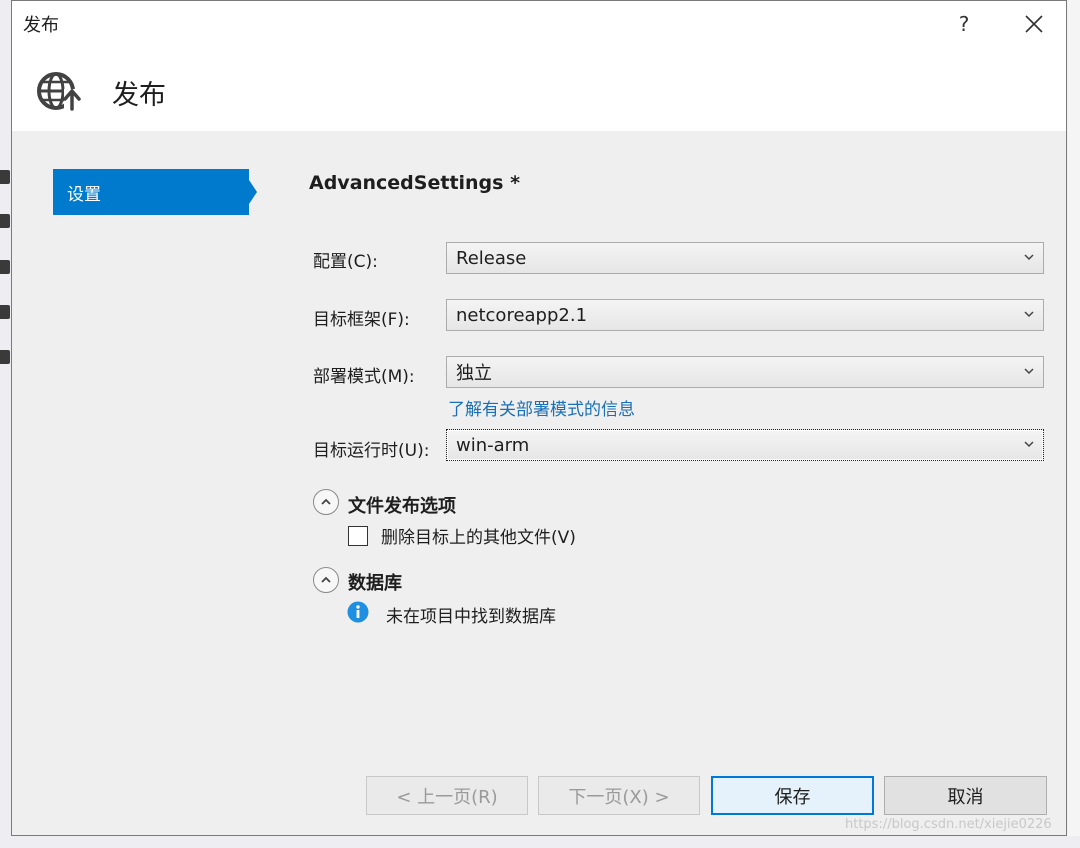  What do you see at coordinates (493, 445) in the screenshot?
I see `target-runtime-value: win-arm` at bounding box center [493, 445].